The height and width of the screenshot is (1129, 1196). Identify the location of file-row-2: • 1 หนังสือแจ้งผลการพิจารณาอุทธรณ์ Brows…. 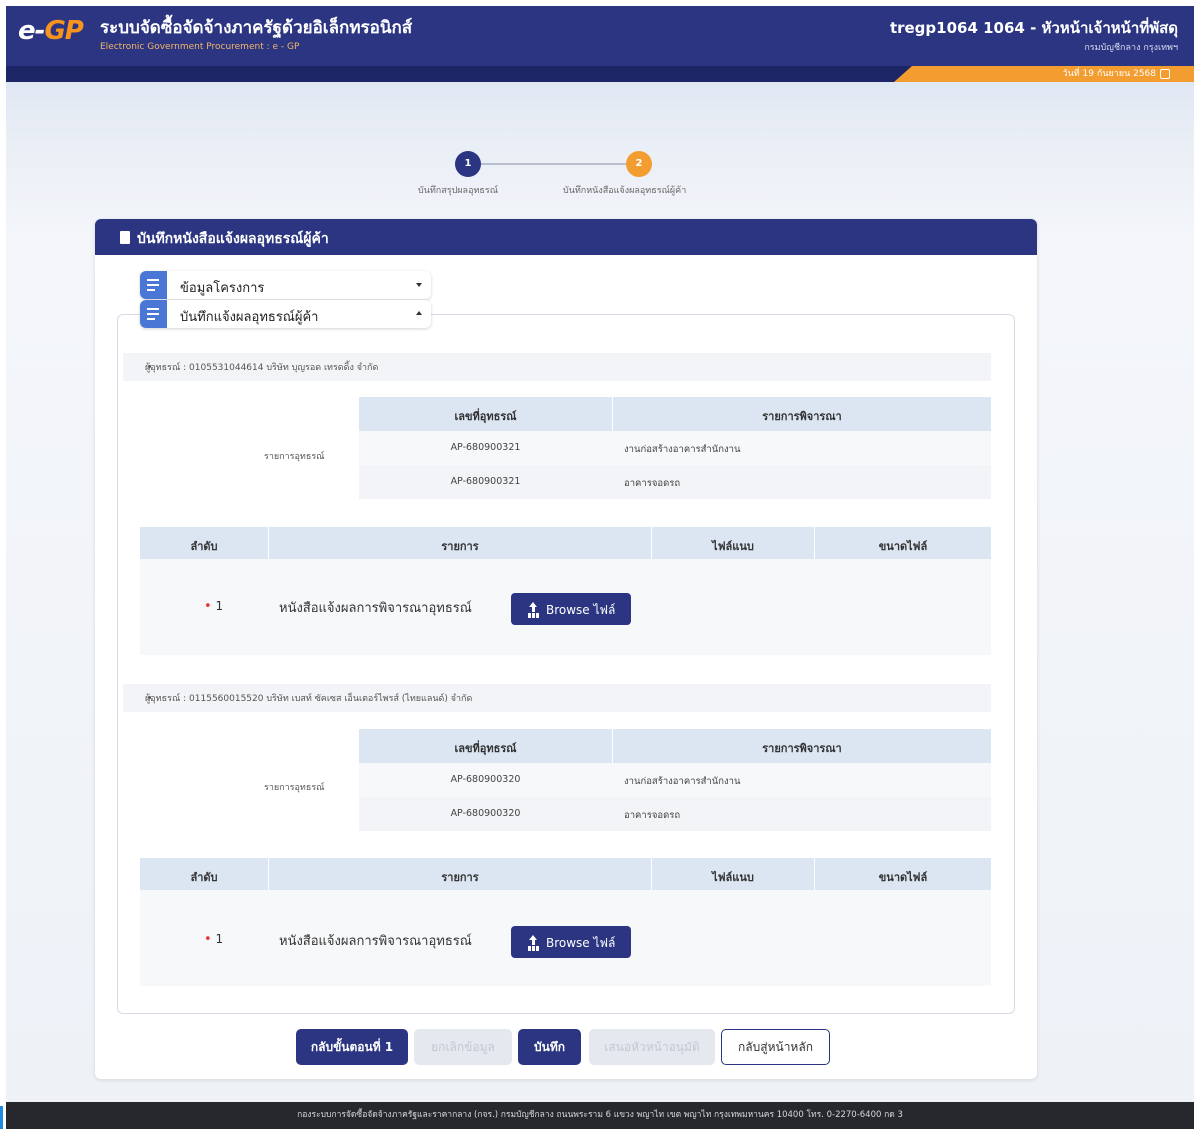
(565, 938).